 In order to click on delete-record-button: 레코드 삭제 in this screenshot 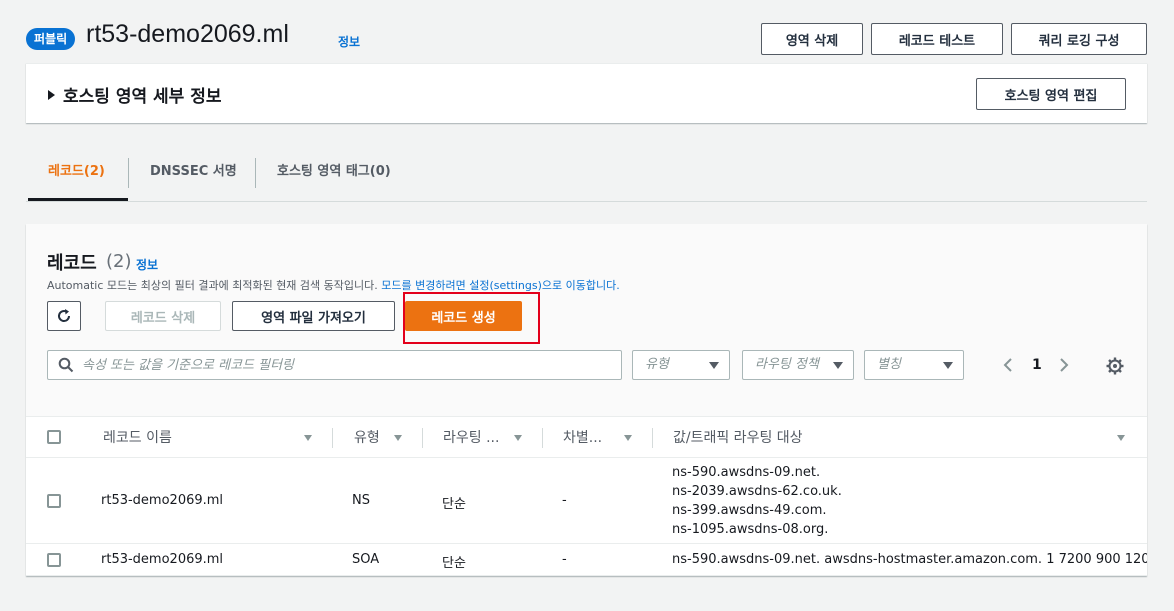, I will do `click(163, 316)`.